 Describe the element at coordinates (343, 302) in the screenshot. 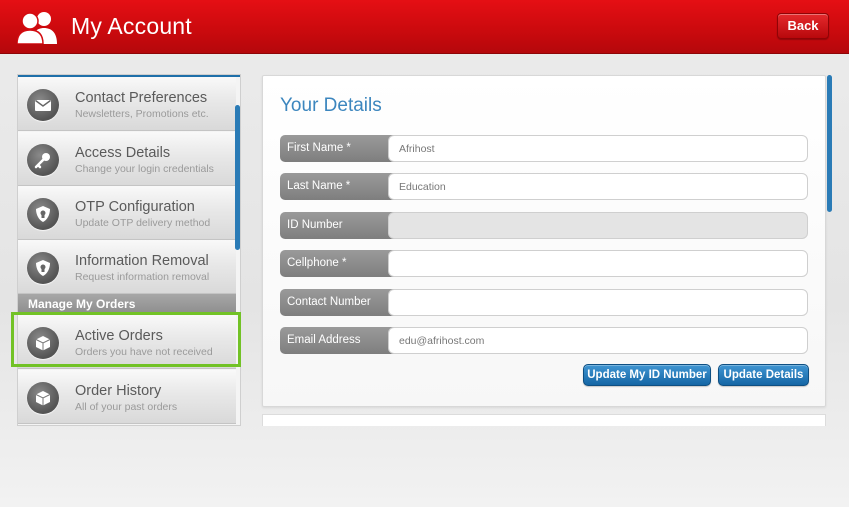

I see `contact-number-label: Contact Number` at that location.